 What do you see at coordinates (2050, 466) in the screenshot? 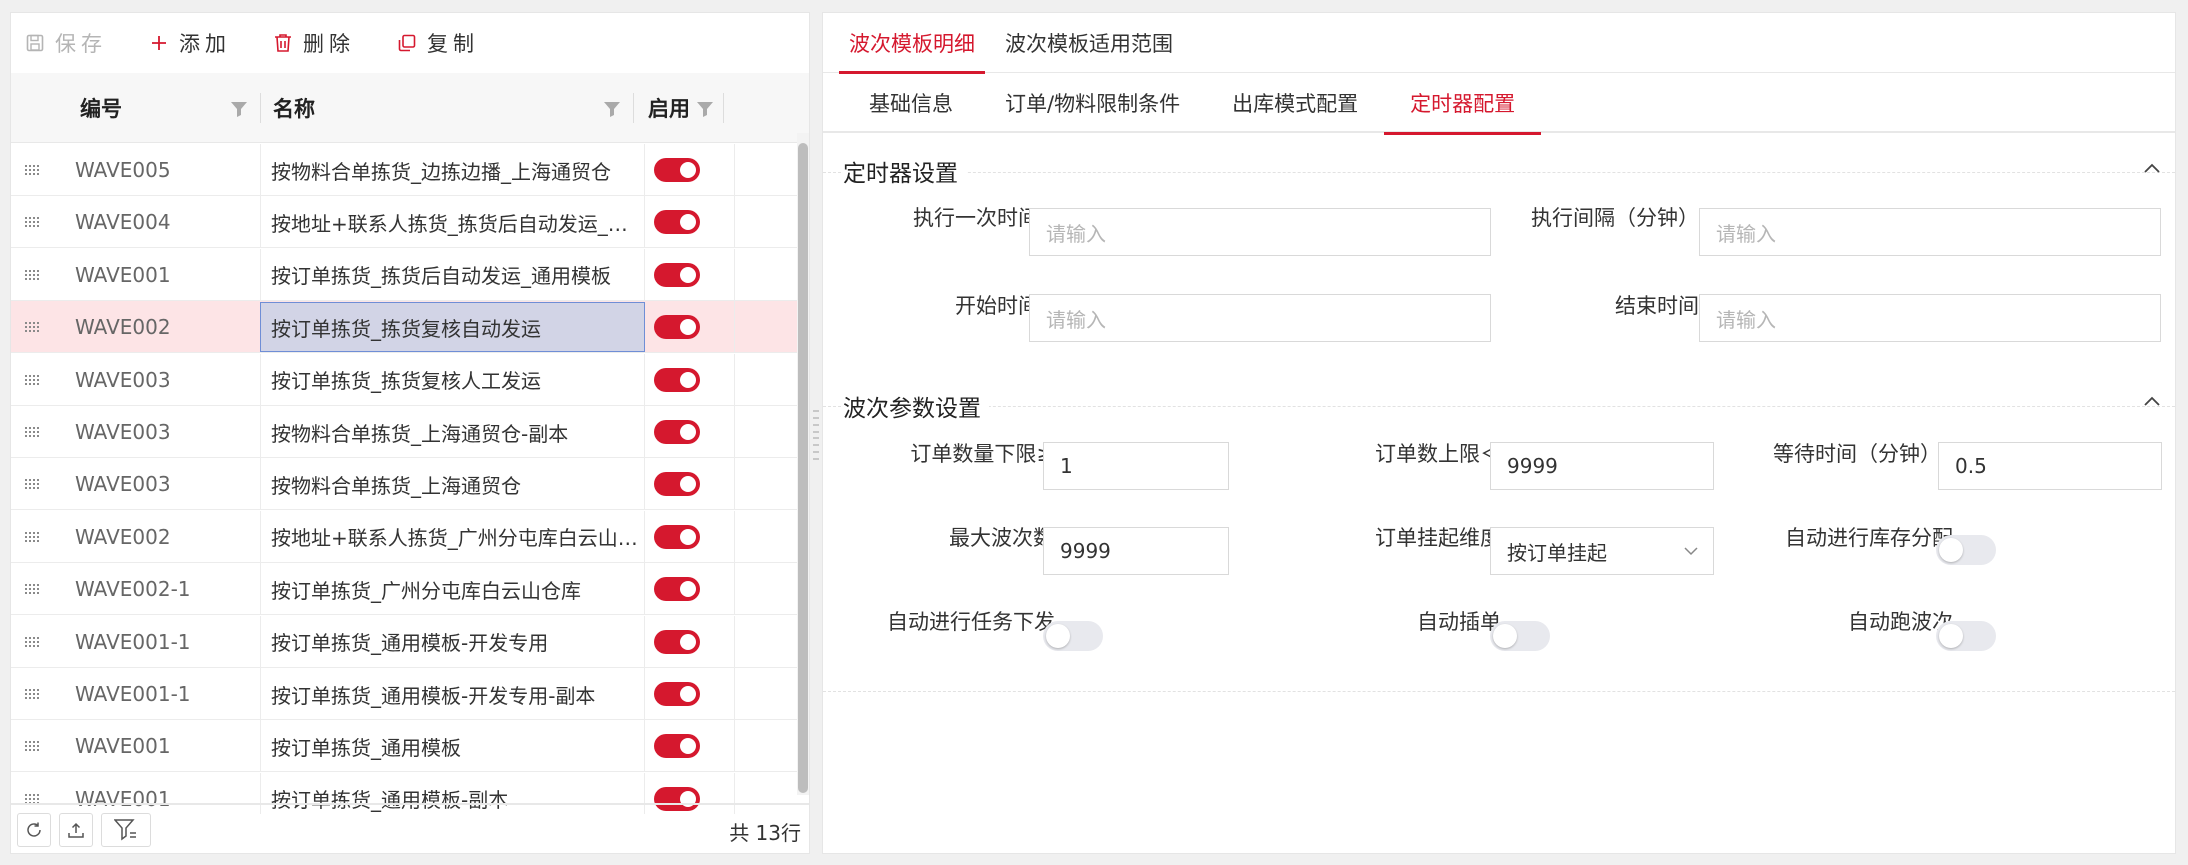
I see `wait-time-input: 0.5` at bounding box center [2050, 466].